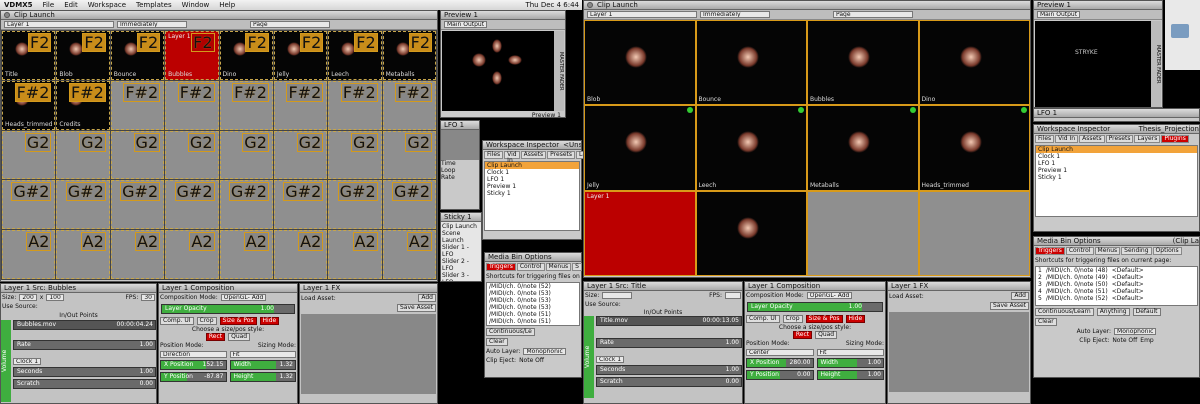  Describe the element at coordinates (826, 335) in the screenshot. I see `quad-button: Quad` at that location.